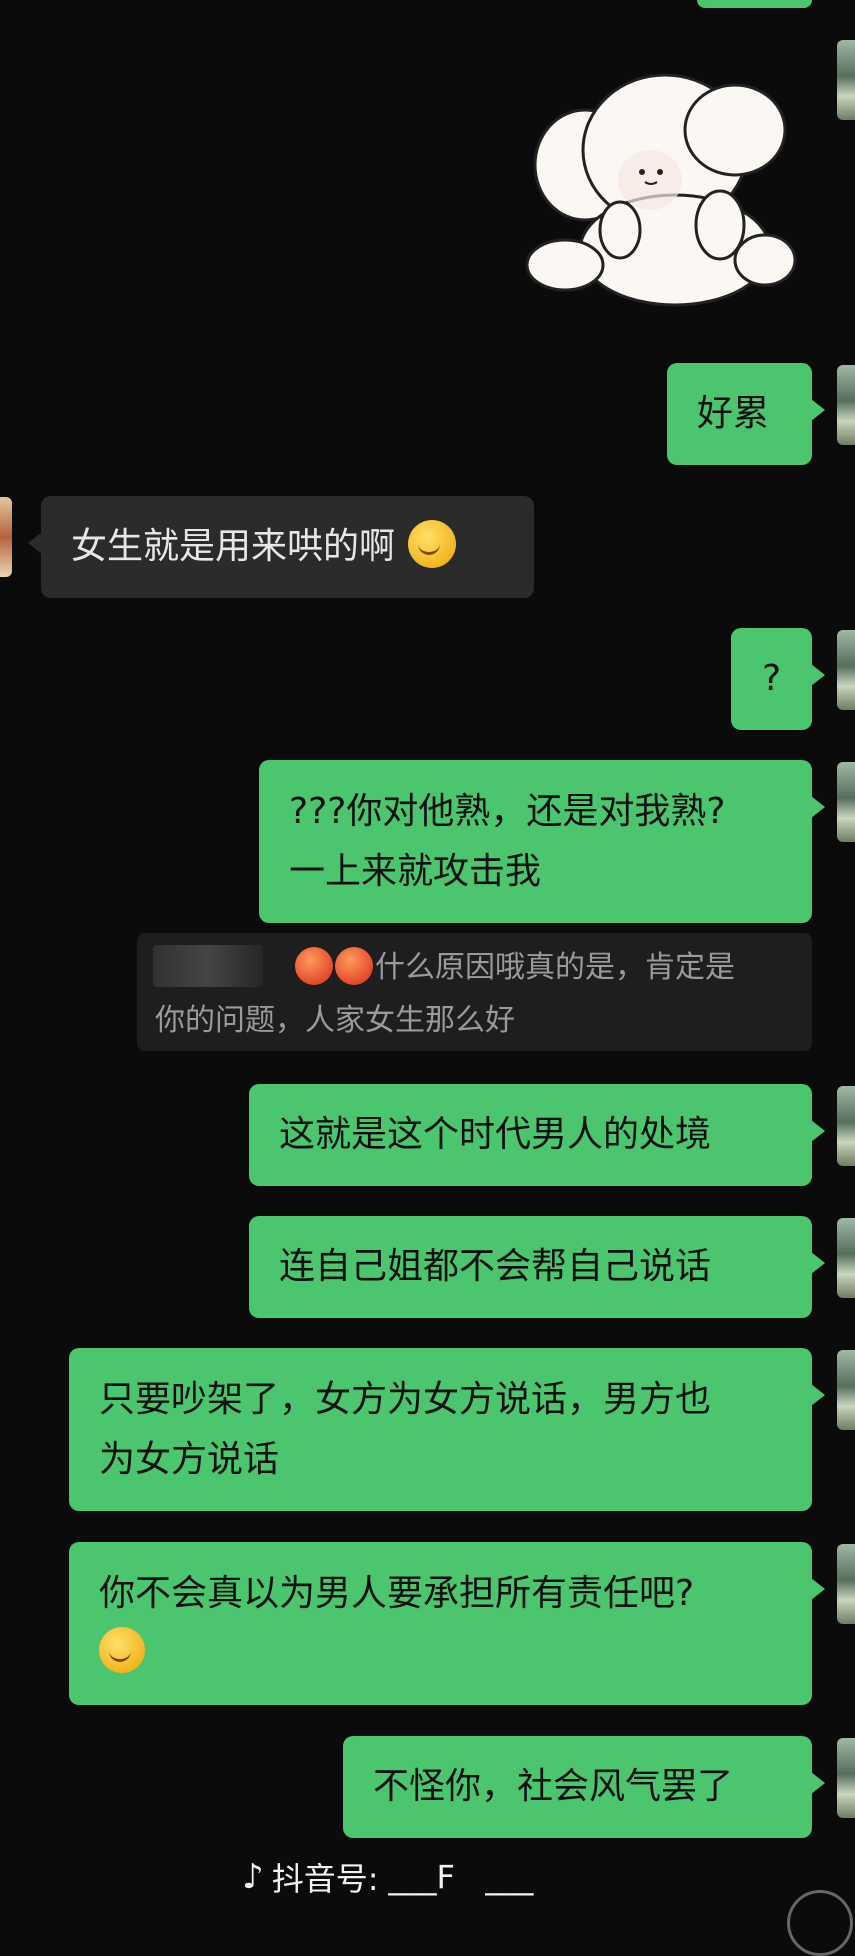 The image size is (855, 1956). What do you see at coordinates (415, 871) in the screenshot?
I see `message-text-line: 一上来就攻击我` at bounding box center [415, 871].